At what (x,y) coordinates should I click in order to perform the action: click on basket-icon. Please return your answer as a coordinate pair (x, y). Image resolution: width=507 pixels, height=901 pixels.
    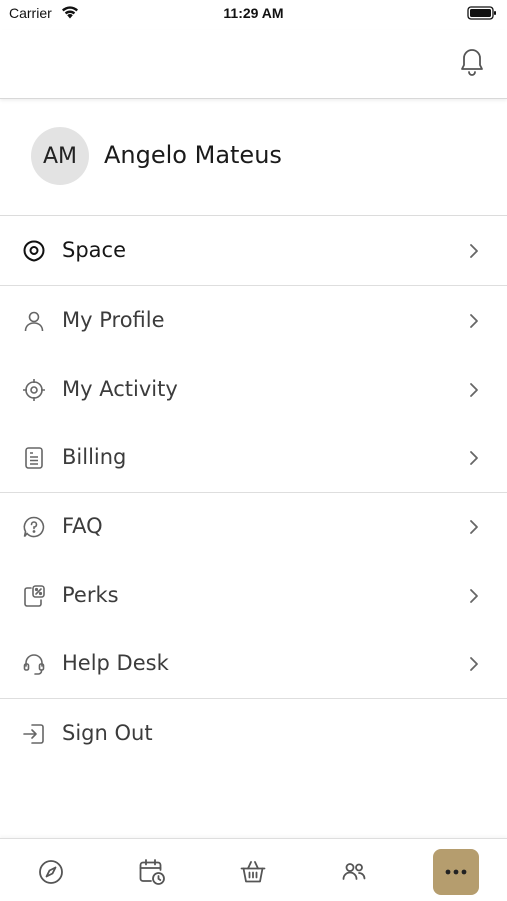
    Looking at the image, I should click on (253, 872).